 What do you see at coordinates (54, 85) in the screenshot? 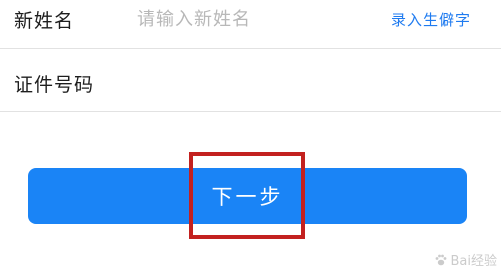
I see `id-number-label: 证件号码` at bounding box center [54, 85].